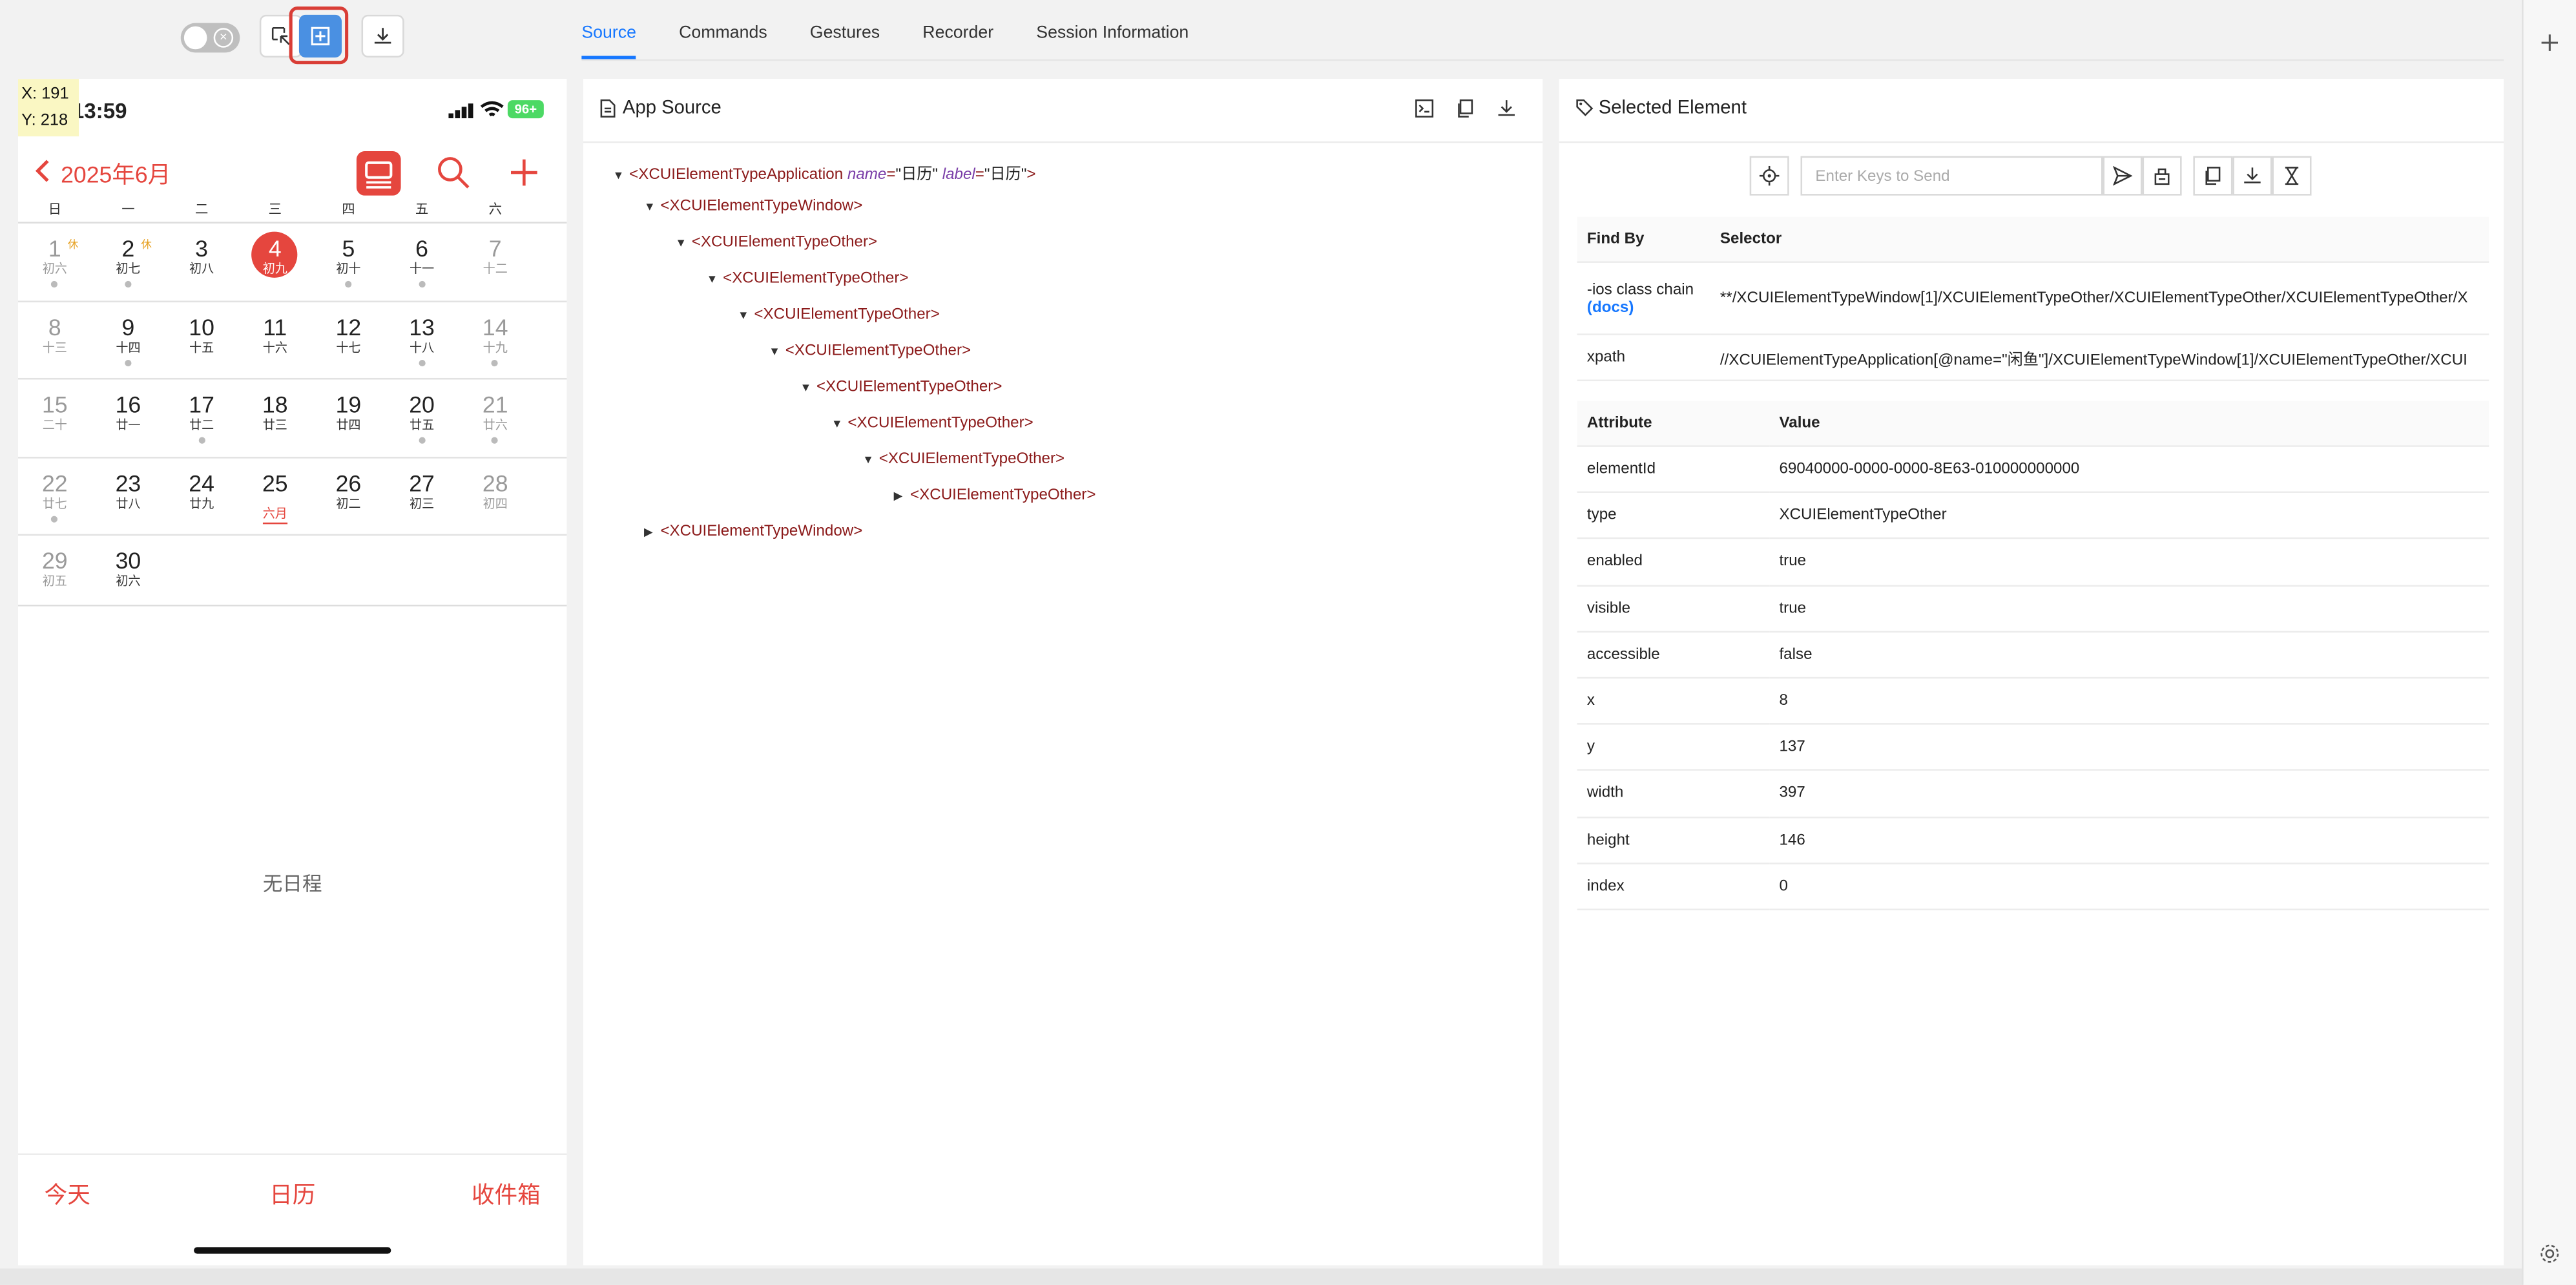 This screenshot has width=2576, height=1285. What do you see at coordinates (2129, 701) in the screenshot?
I see `attribute-value: 8` at bounding box center [2129, 701].